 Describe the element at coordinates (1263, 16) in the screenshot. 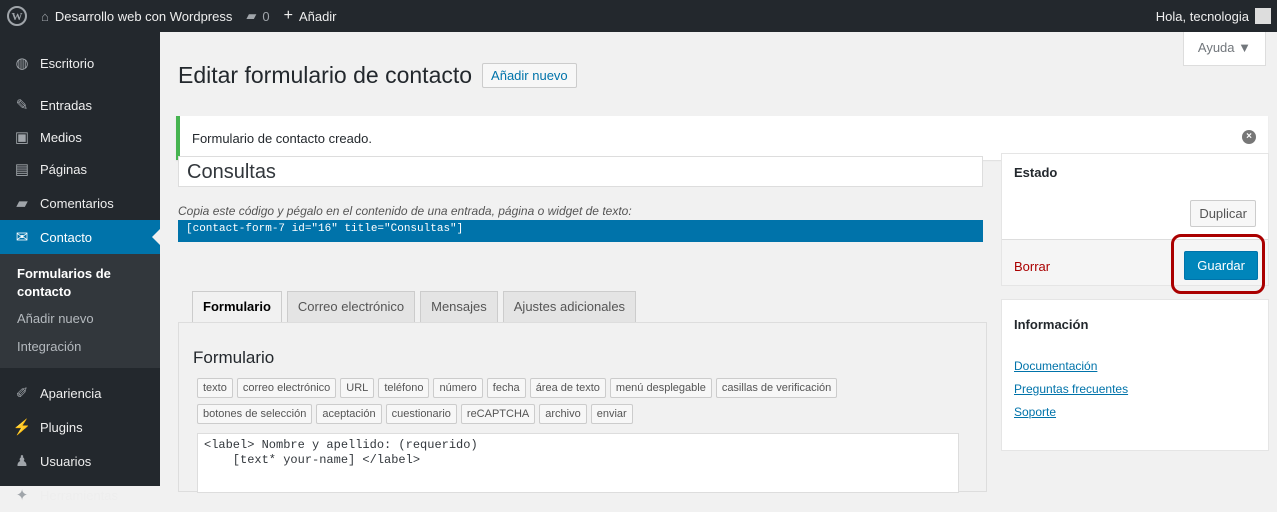

I see `avatar` at that location.